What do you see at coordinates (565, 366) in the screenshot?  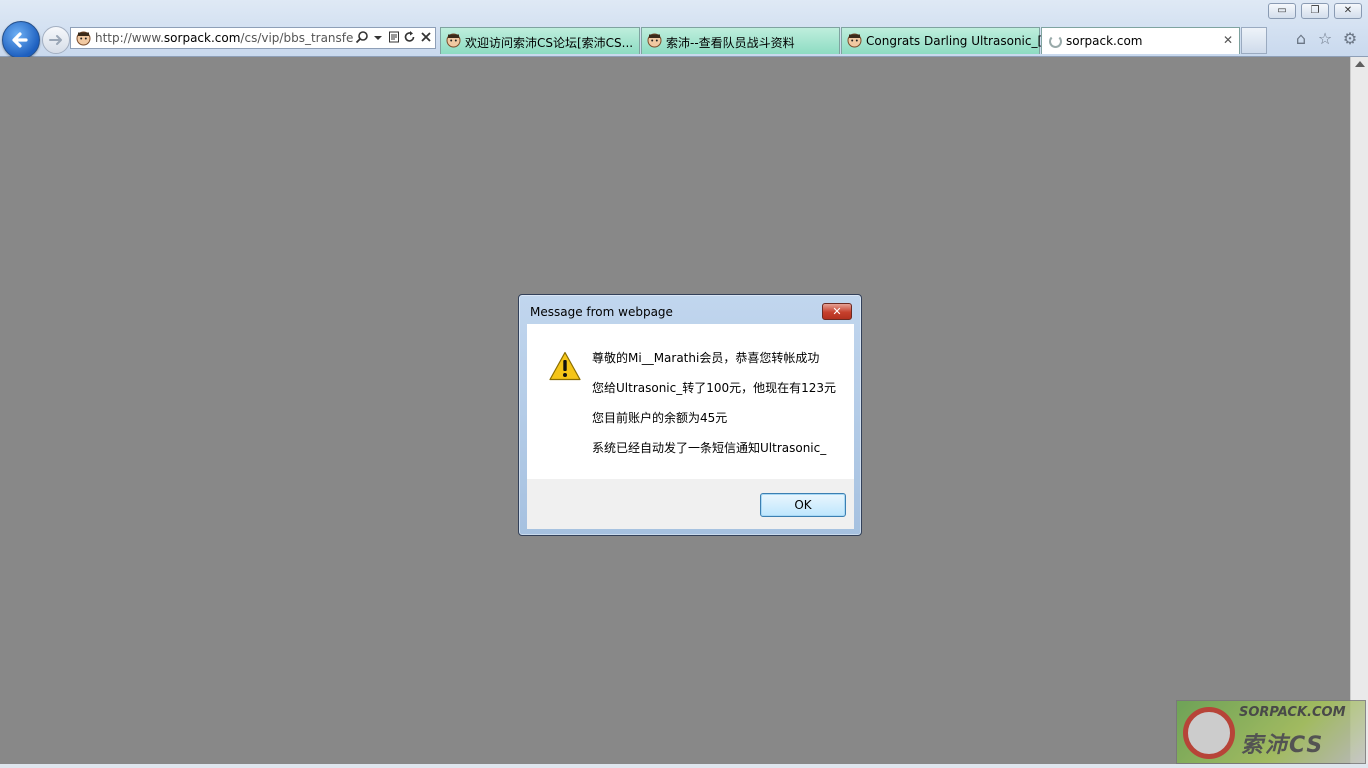 I see `warning-icon` at bounding box center [565, 366].